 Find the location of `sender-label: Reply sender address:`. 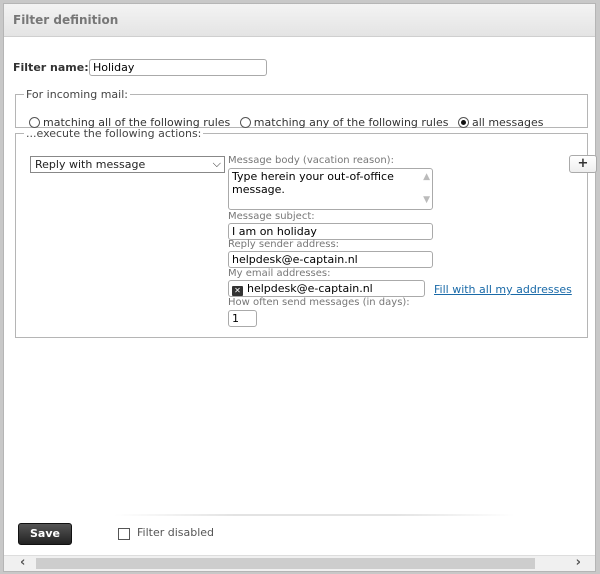

sender-label: Reply sender address: is located at coordinates (284, 244).